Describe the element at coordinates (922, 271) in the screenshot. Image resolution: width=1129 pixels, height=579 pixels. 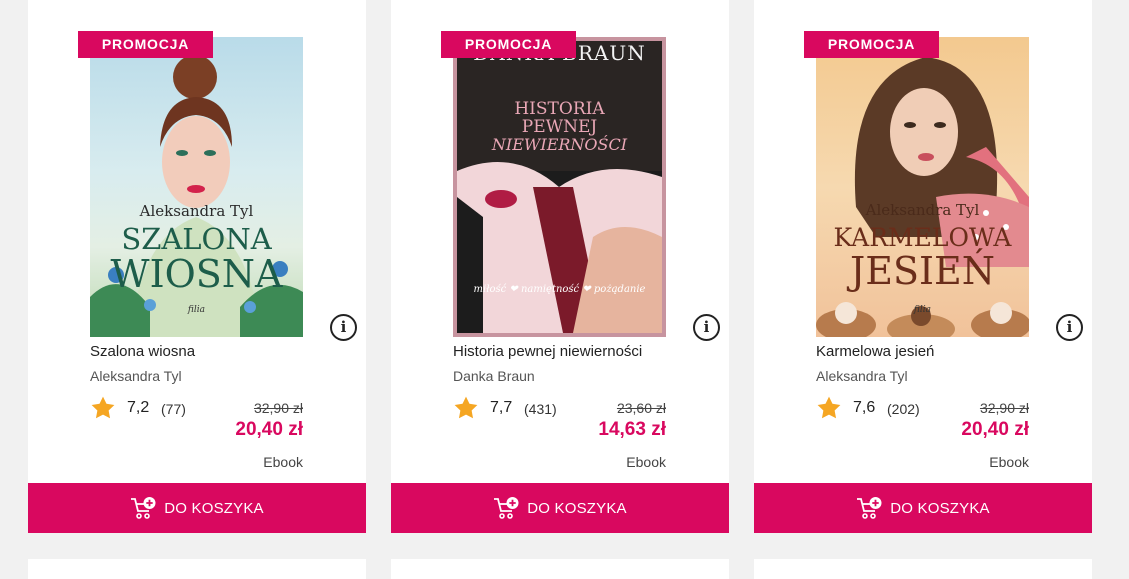
I see `cover-title-line2: JESIEŃ` at that location.